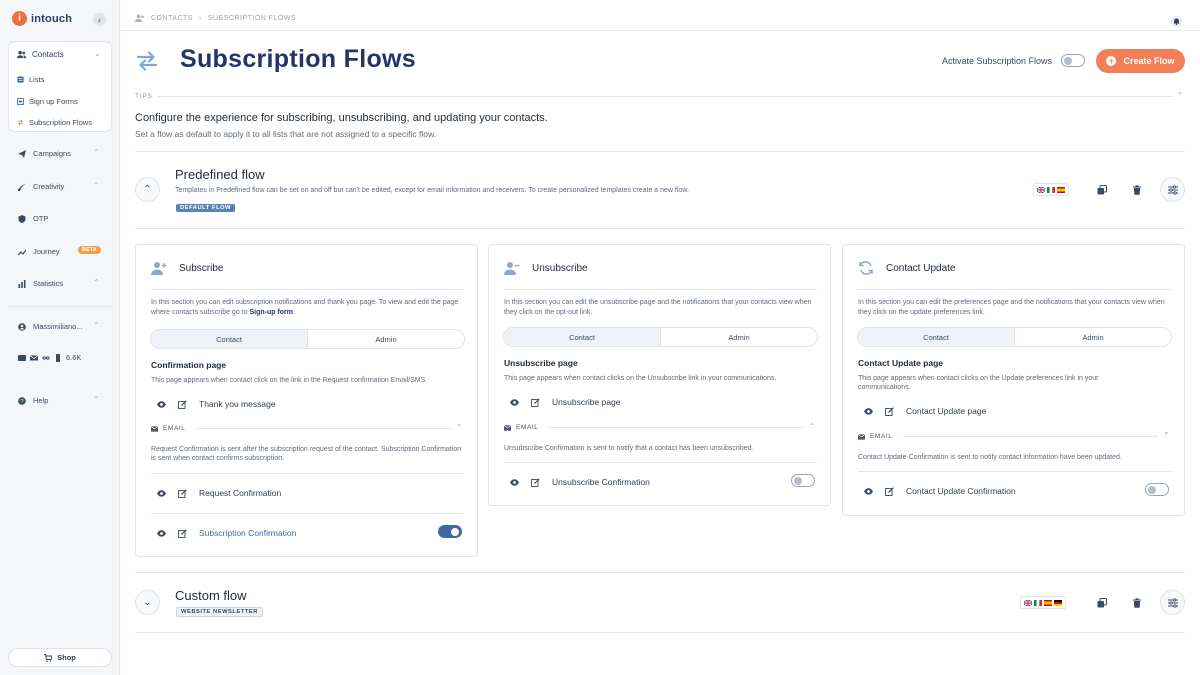 The width and height of the screenshot is (1200, 675). What do you see at coordinates (527, 427) in the screenshot?
I see `email-label-text: EMAIL` at bounding box center [527, 427].